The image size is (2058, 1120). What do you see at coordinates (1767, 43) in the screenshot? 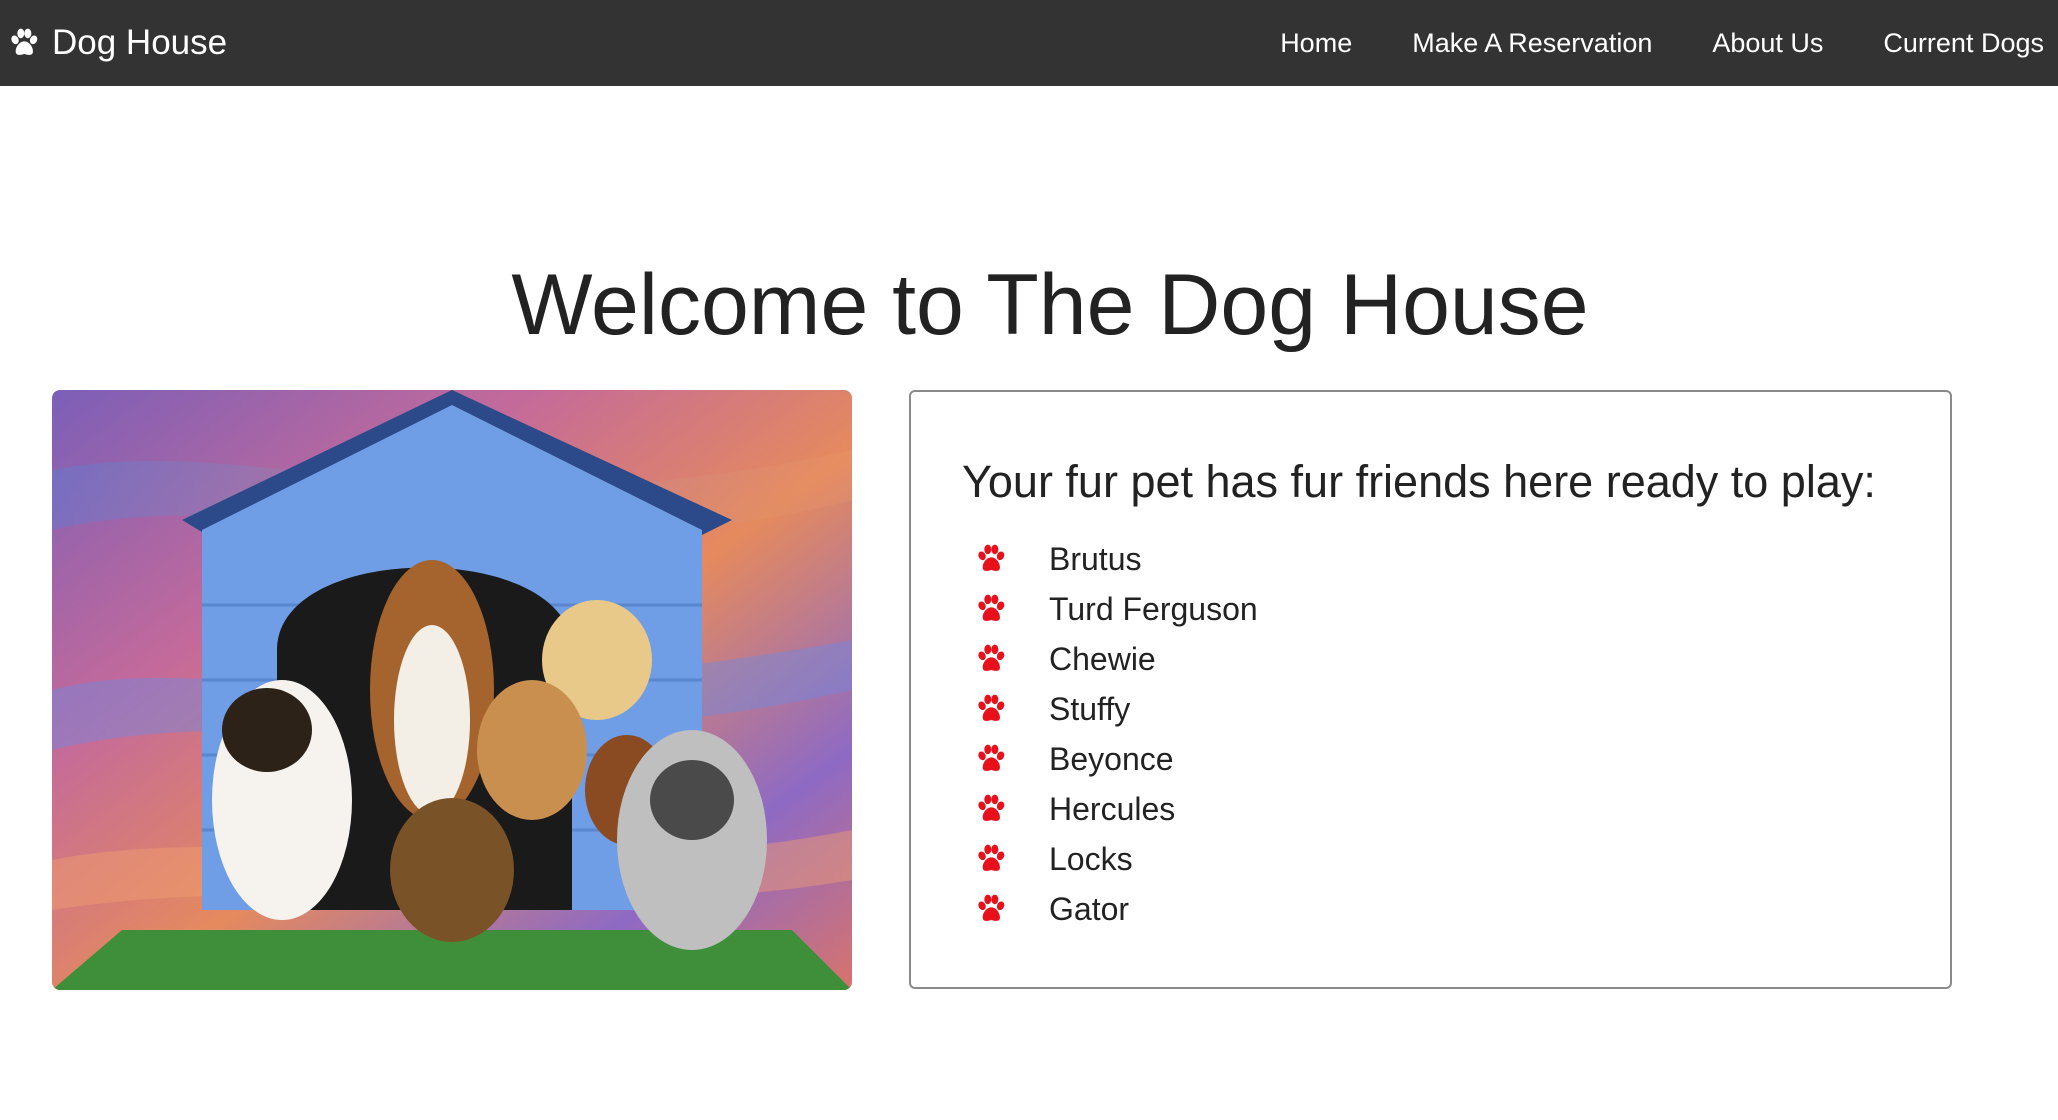
I see `nav-link-about-us: About Us` at bounding box center [1767, 43].